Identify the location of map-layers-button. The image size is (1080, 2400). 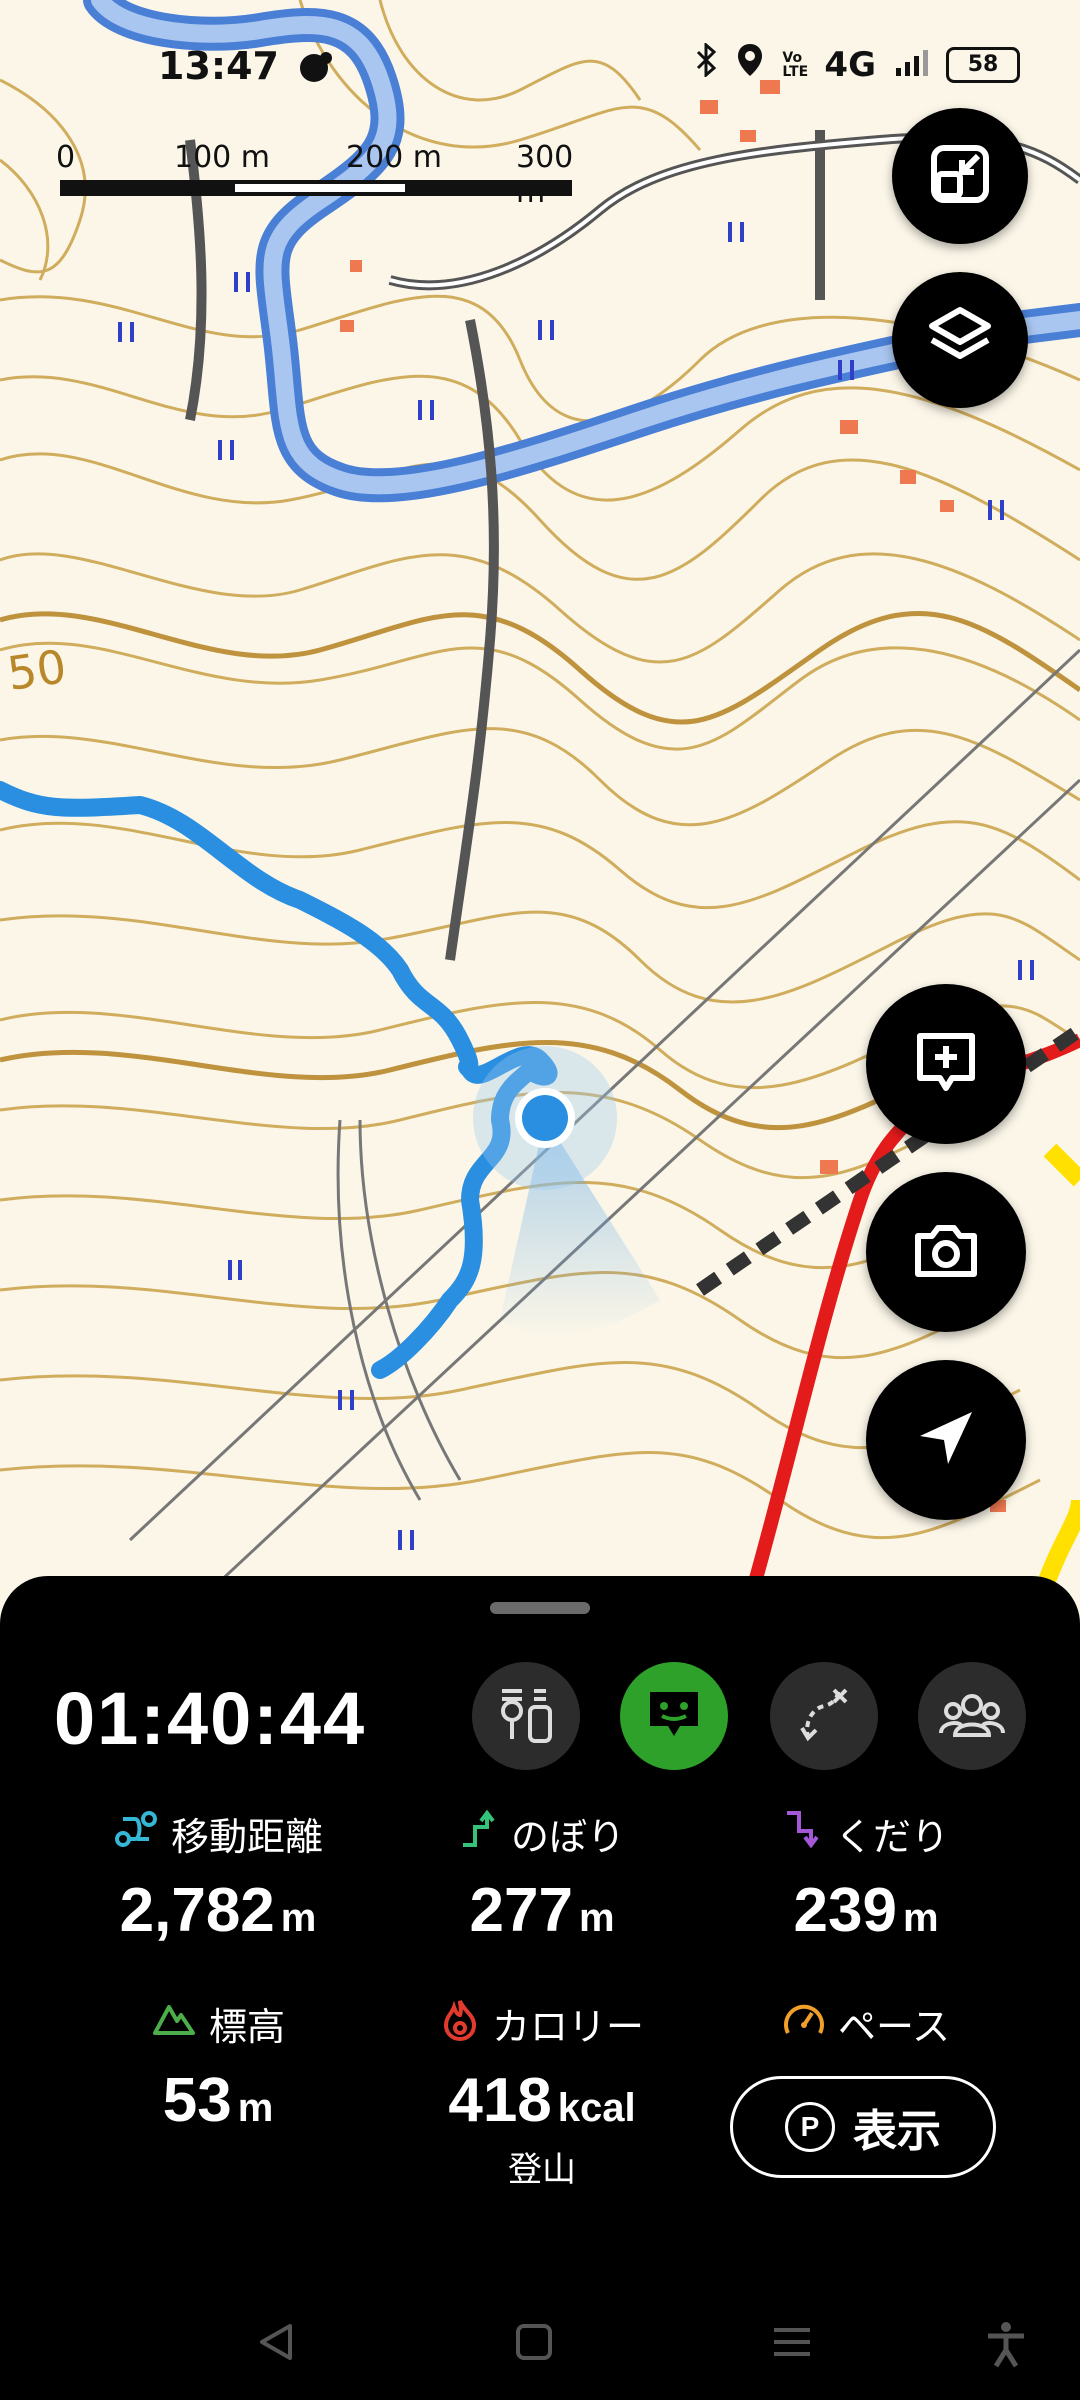
(960, 340).